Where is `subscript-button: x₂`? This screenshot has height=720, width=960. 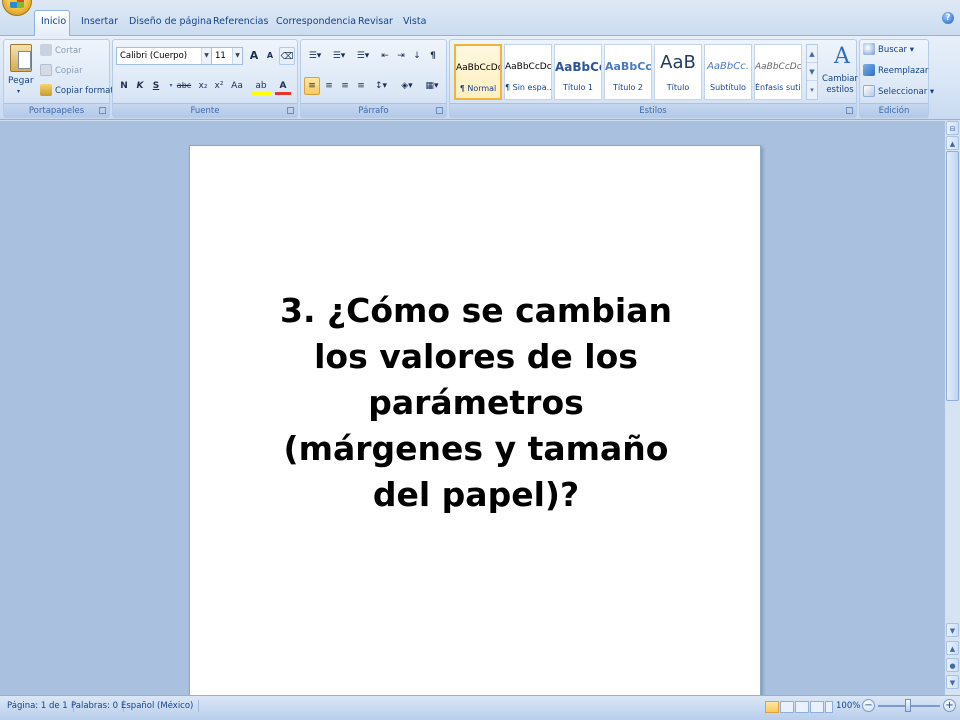
subscript-button: x₂ is located at coordinates (203, 86).